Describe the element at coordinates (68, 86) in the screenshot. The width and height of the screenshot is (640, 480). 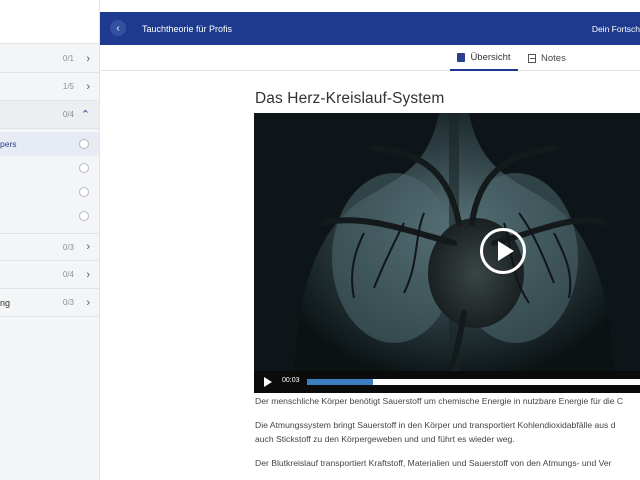
I see `sidebar-section-count: 1/5` at that location.